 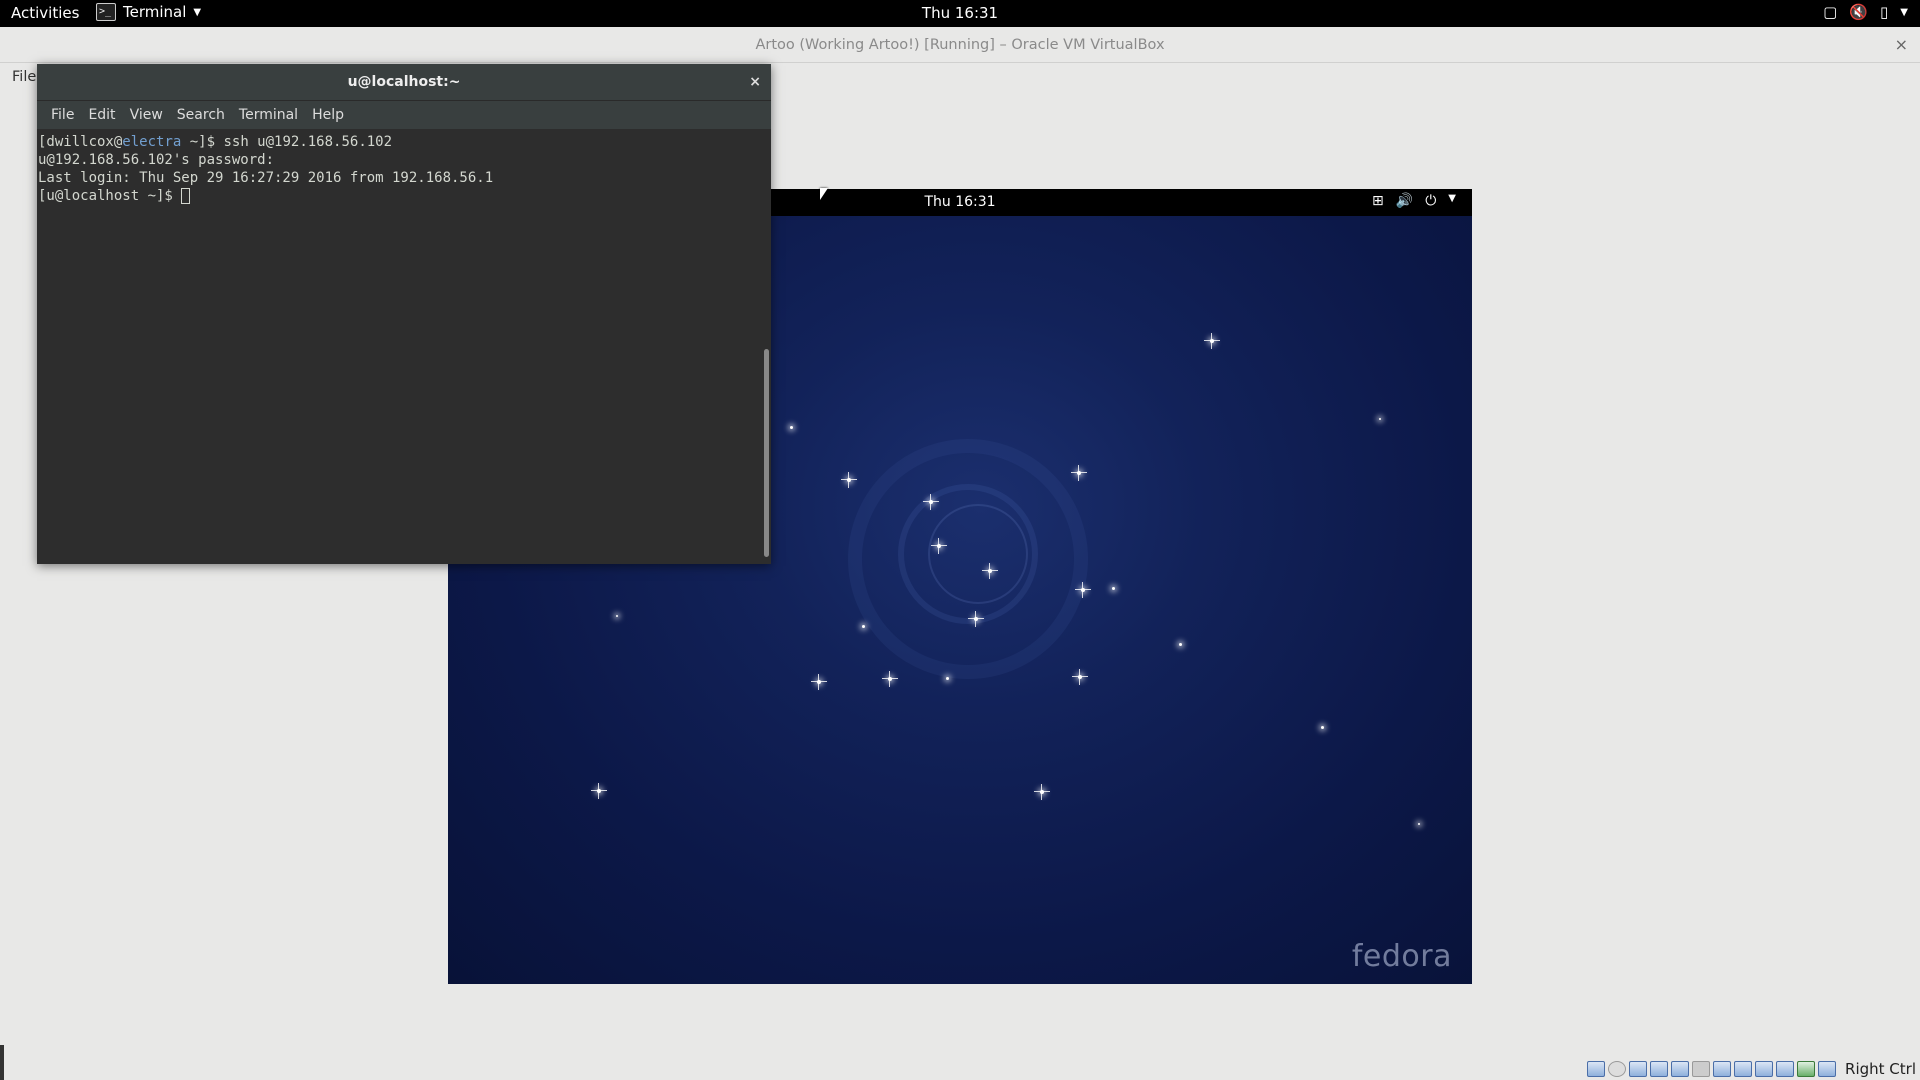 What do you see at coordinates (1830, 12) in the screenshot?
I see `window-icon: ▢` at bounding box center [1830, 12].